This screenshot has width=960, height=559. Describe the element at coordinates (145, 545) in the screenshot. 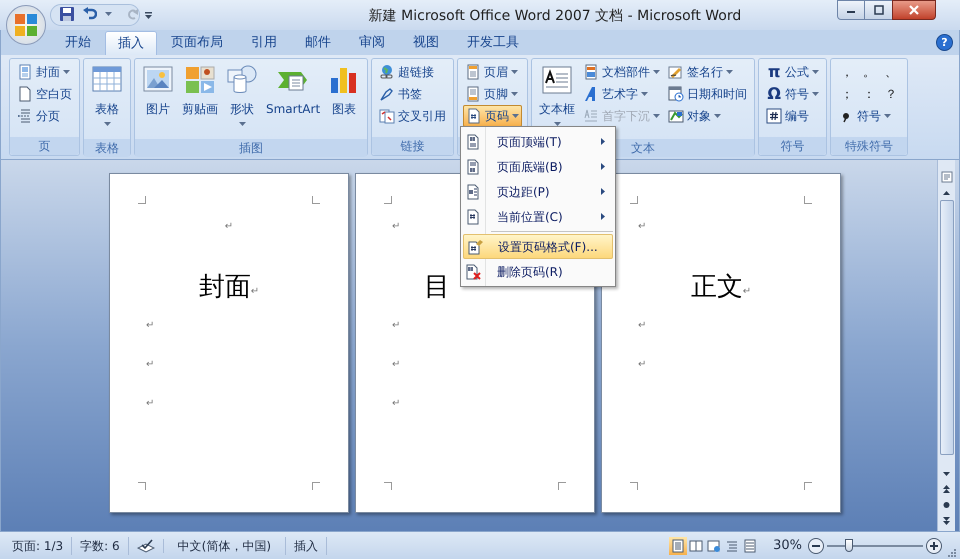

I see `book-check-icon` at that location.